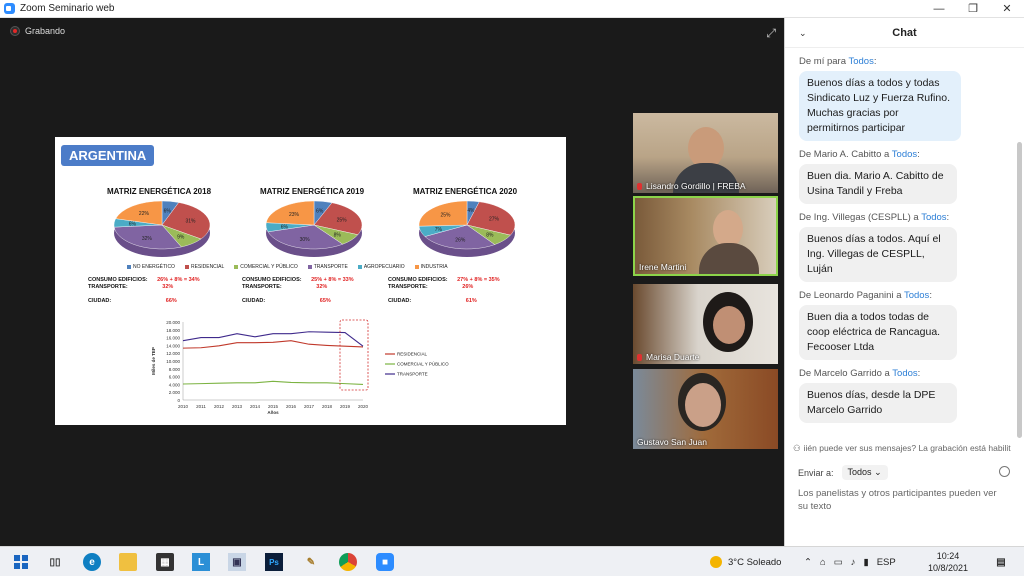 The width and height of the screenshot is (1024, 576). I want to click on y-tick-label: 18.000, so click(173, 330).